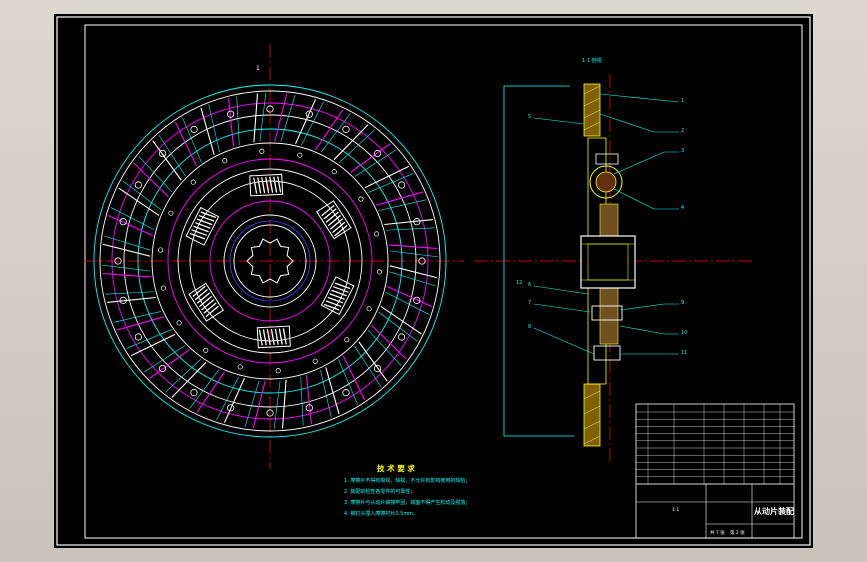 Image resolution: width=867 pixels, height=562 pixels. Describe the element at coordinates (592, 60) in the screenshot. I see `section-label: 1-1 剖视` at that location.